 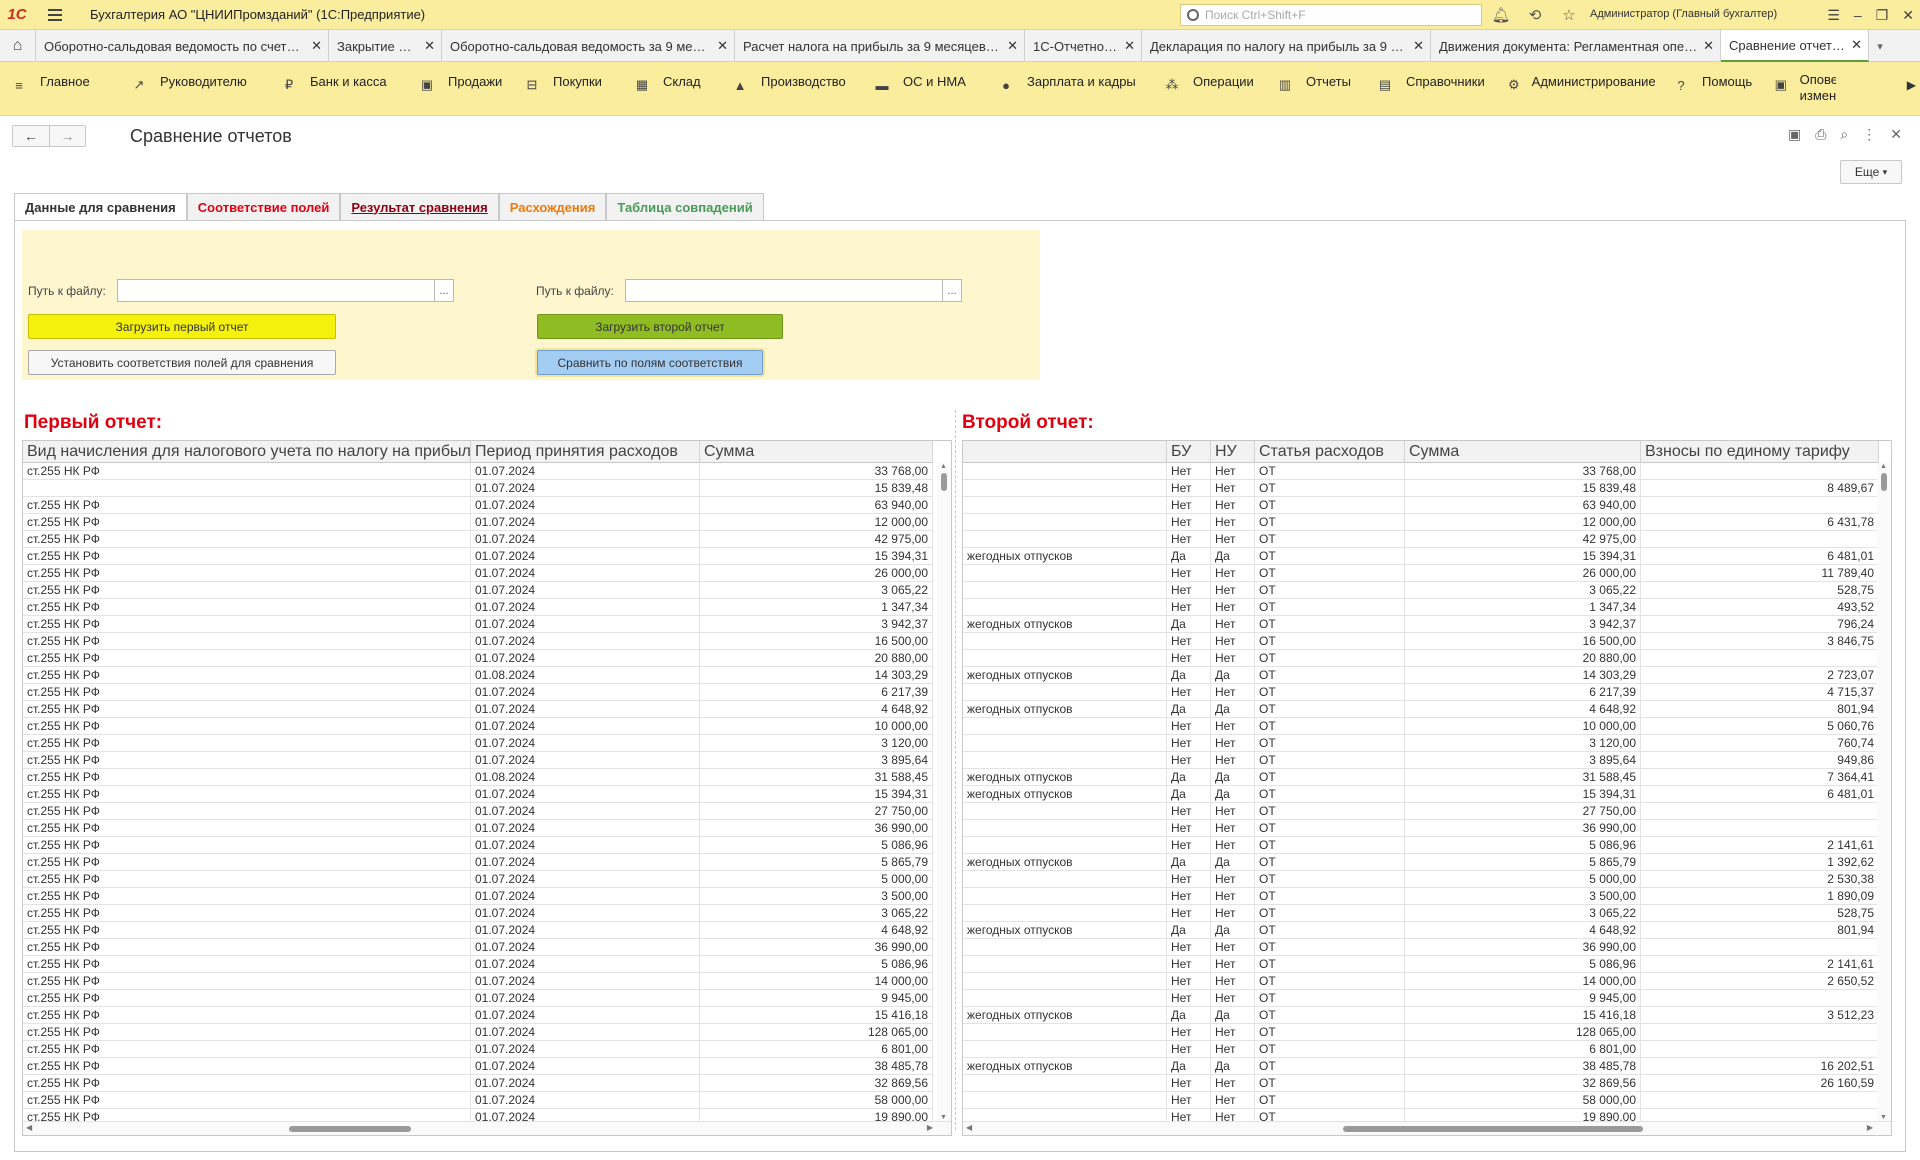 What do you see at coordinates (1421, 658) in the screenshot?
I see `table-row: Нет Нет ОТ 20 880,00` at bounding box center [1421, 658].